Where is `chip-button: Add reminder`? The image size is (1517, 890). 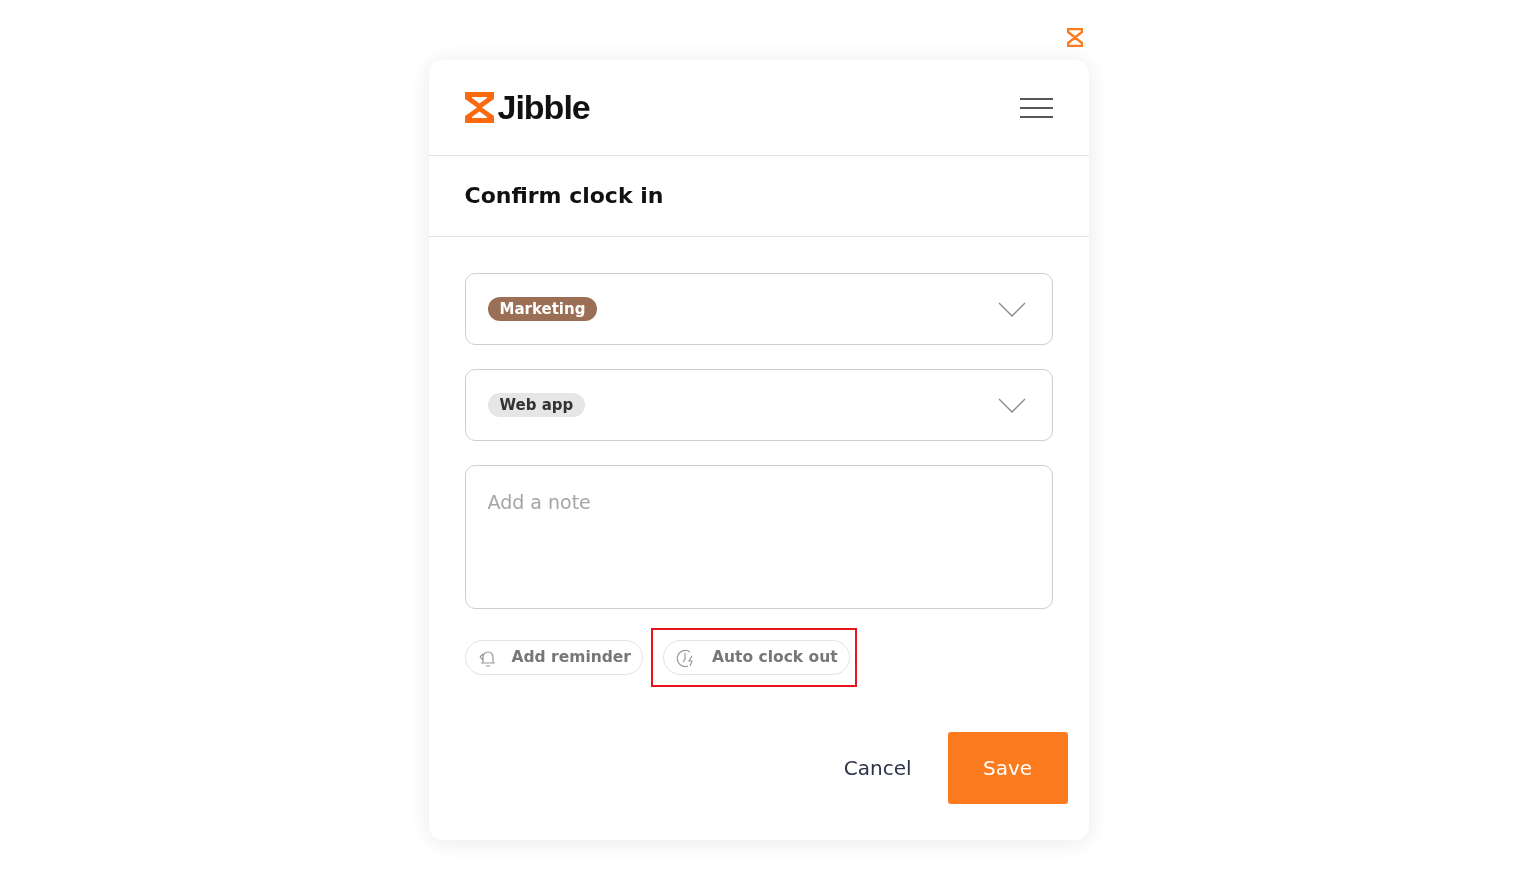 chip-button: Add reminder is located at coordinates (553, 658).